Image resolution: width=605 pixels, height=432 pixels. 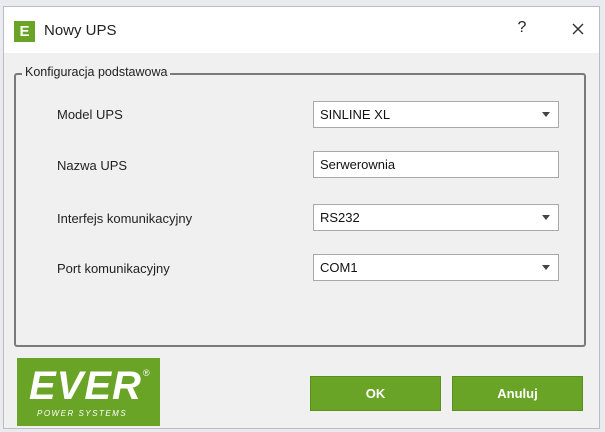 What do you see at coordinates (90, 114) in the screenshot?
I see `model-ups-label: Model UPS` at bounding box center [90, 114].